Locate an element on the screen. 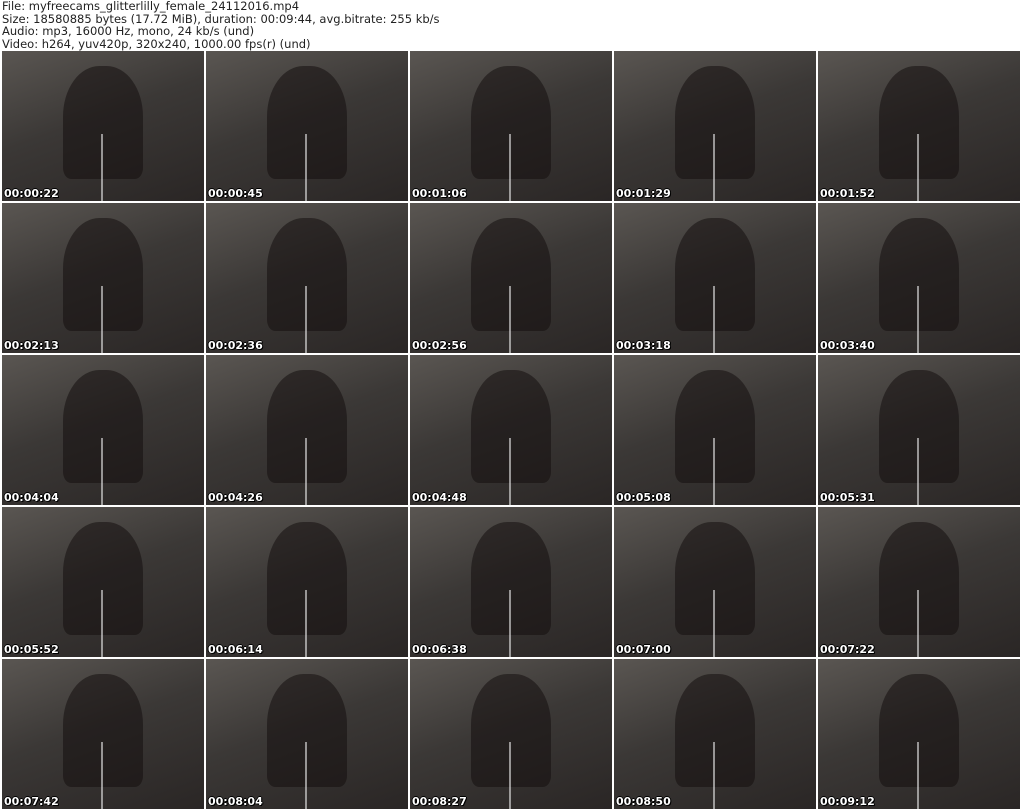 The image size is (1024, 811). video-thumbnail: 00:06:14 is located at coordinates (307, 582).